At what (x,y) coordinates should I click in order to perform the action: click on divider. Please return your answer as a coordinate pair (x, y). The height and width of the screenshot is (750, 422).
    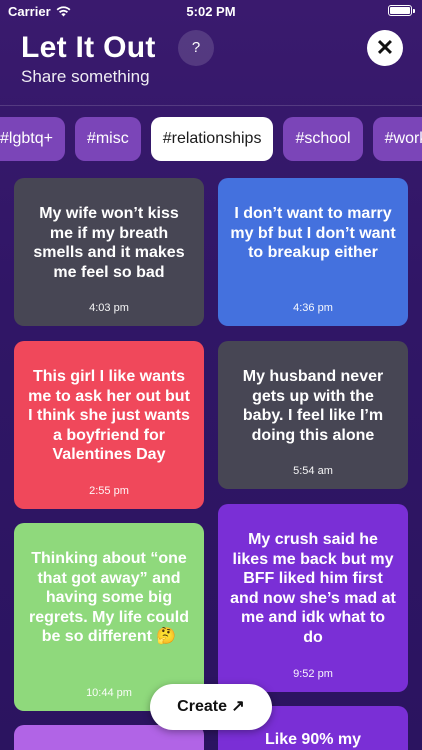
    Looking at the image, I should click on (211, 105).